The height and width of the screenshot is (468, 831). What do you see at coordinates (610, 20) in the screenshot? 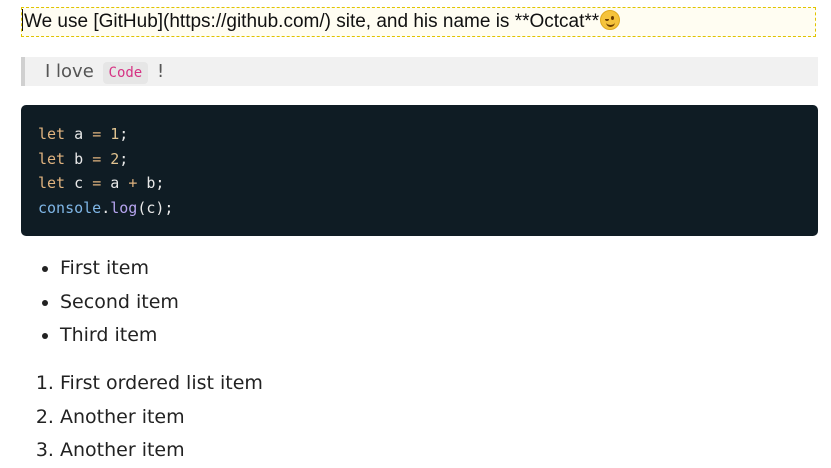
I see `wink-emoji-icon` at bounding box center [610, 20].